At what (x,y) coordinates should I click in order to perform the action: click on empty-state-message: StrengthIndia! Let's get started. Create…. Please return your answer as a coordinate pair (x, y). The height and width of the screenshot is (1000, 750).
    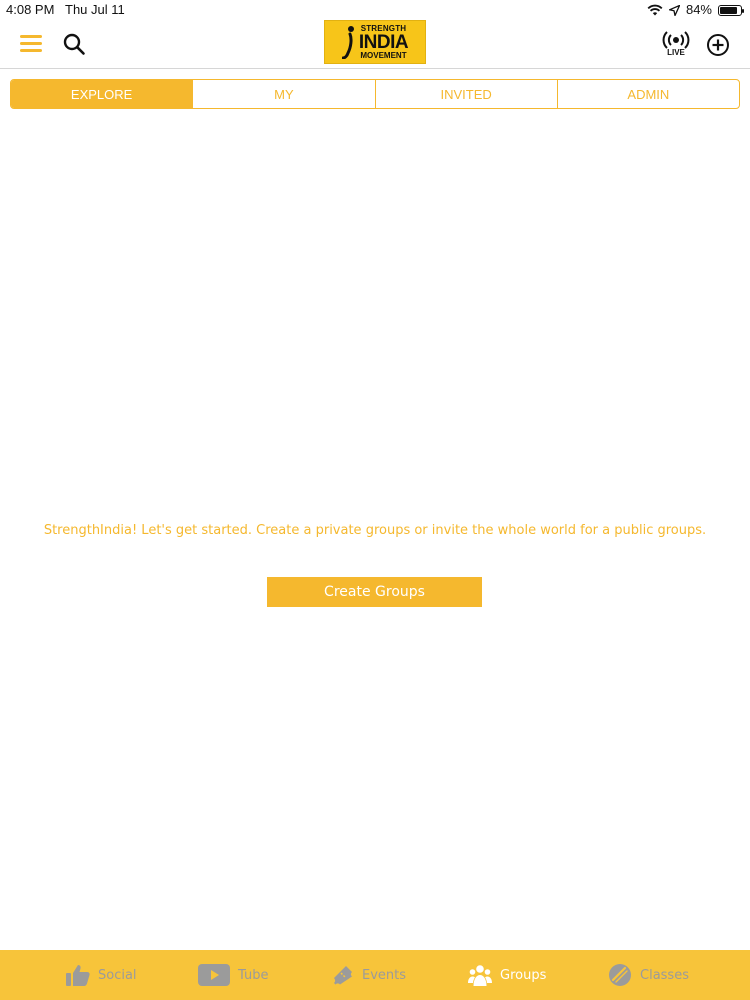
    Looking at the image, I should click on (375, 530).